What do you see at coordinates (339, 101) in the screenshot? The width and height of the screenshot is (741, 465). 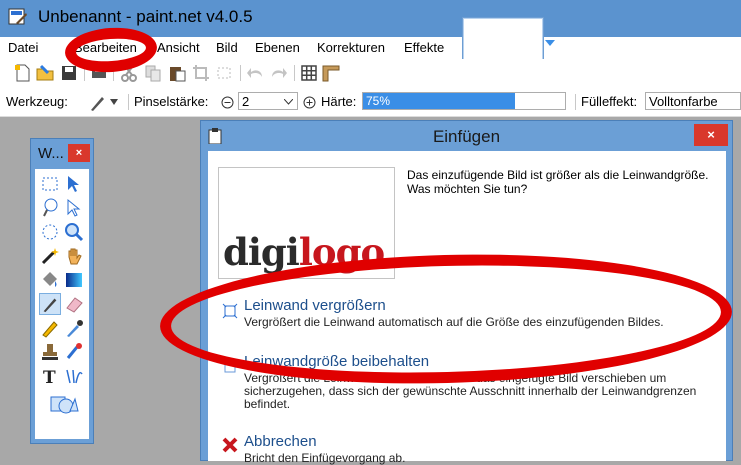 I see `hardness-label: Härte:` at bounding box center [339, 101].